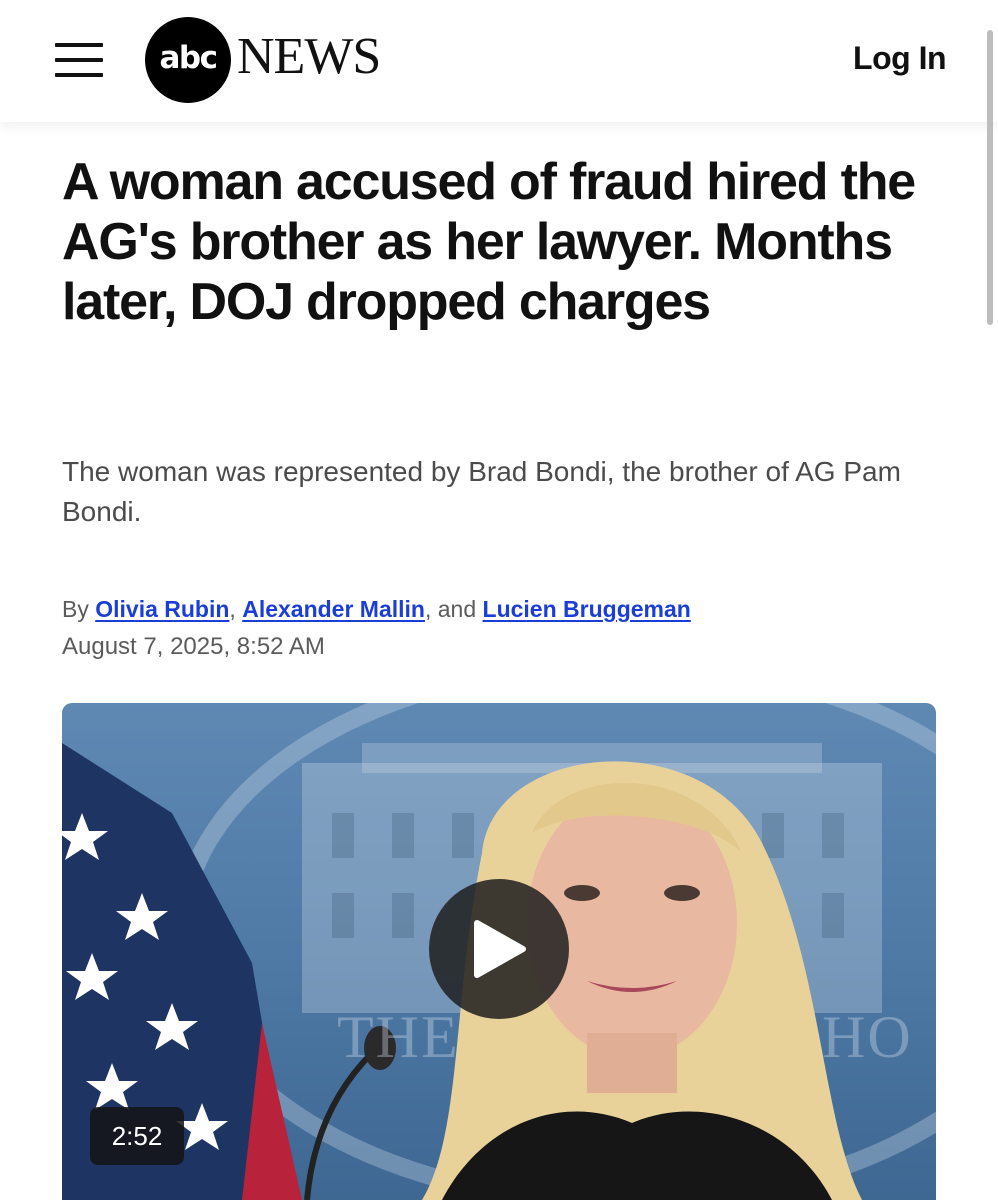 This screenshot has height=1200, width=998. What do you see at coordinates (990, 177) in the screenshot?
I see `scrollbar` at bounding box center [990, 177].